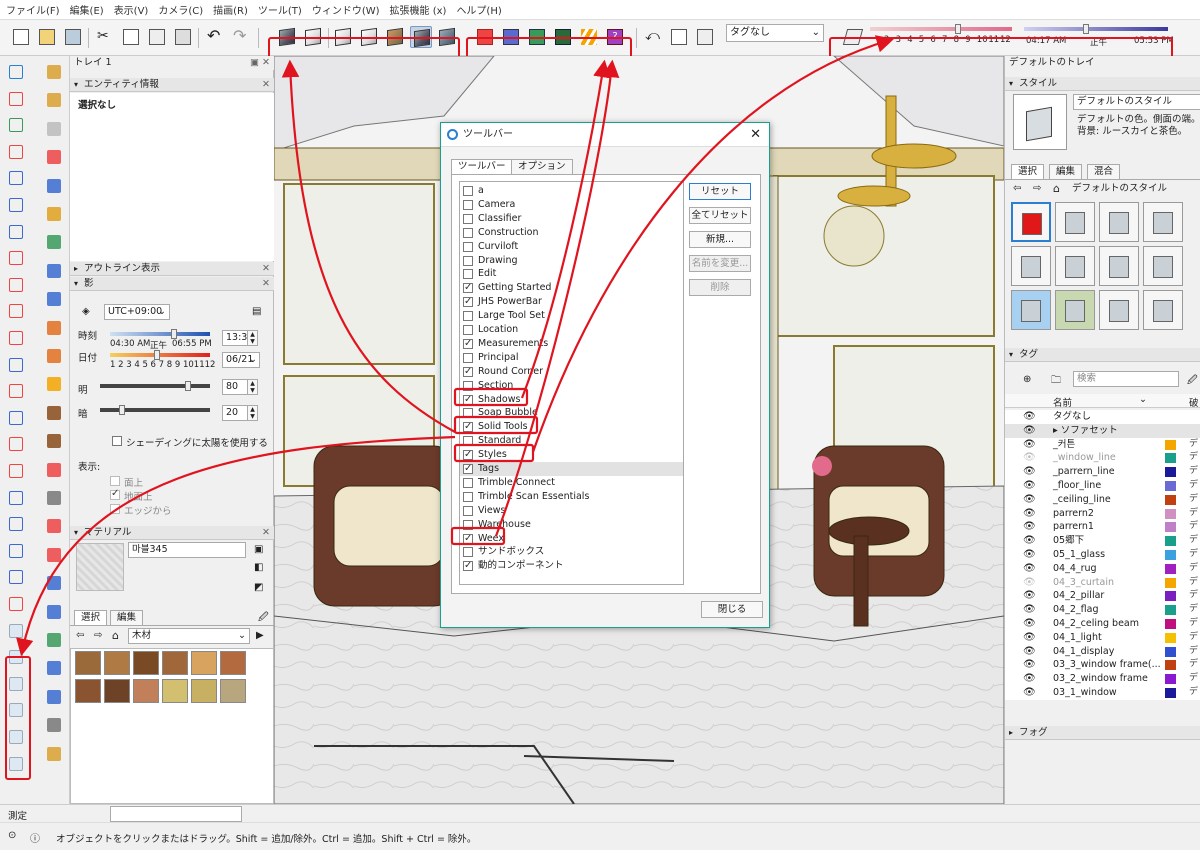 Image resolution: width=1200 pixels, height=850 pixels. What do you see at coordinates (98, 635) in the screenshot?
I see `forward-icon: ⇨` at bounding box center [98, 635].